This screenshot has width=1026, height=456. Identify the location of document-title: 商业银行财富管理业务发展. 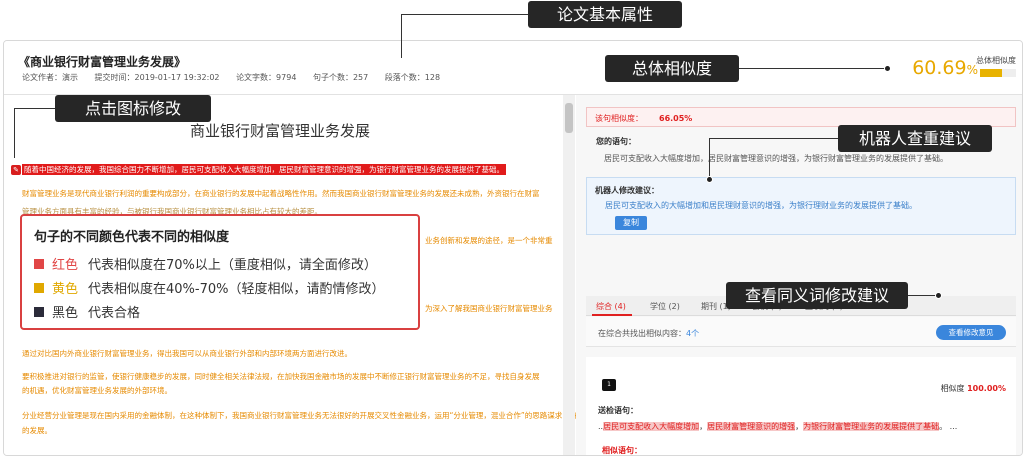
(280, 131).